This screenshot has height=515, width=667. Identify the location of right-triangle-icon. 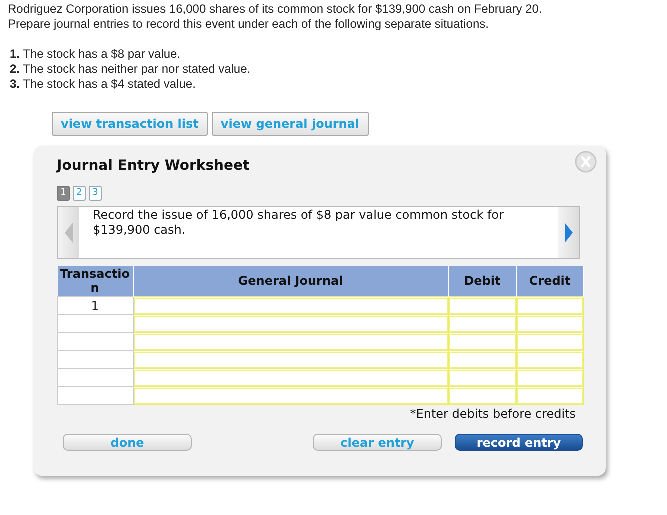
(568, 232).